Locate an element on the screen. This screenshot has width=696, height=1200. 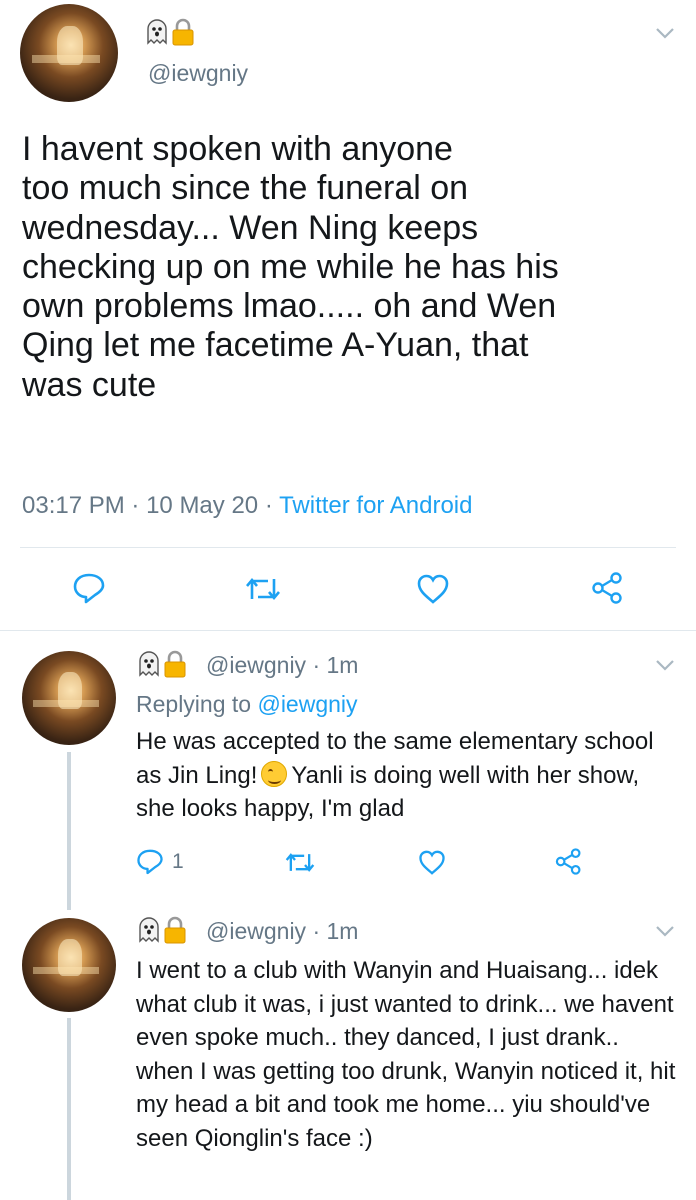
reply-count: 1 is located at coordinates (178, 861).